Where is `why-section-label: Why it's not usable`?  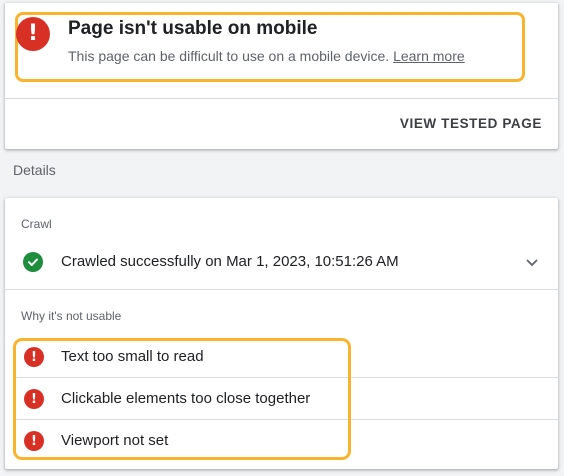 why-section-label: Why it's not usable is located at coordinates (71, 316).